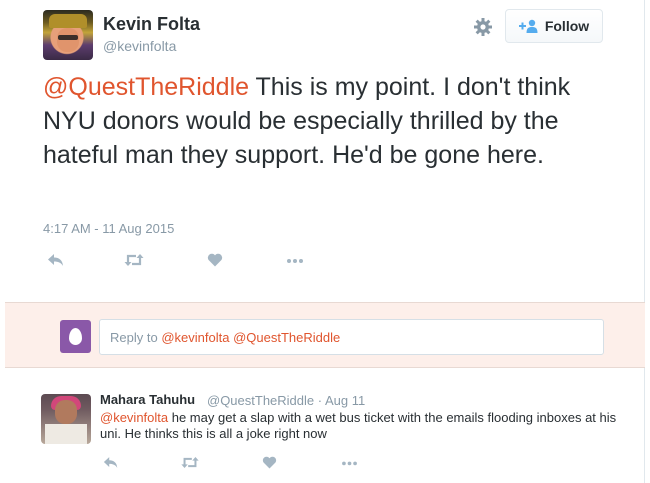  What do you see at coordinates (483, 27) in the screenshot?
I see `gear-icon` at bounding box center [483, 27].